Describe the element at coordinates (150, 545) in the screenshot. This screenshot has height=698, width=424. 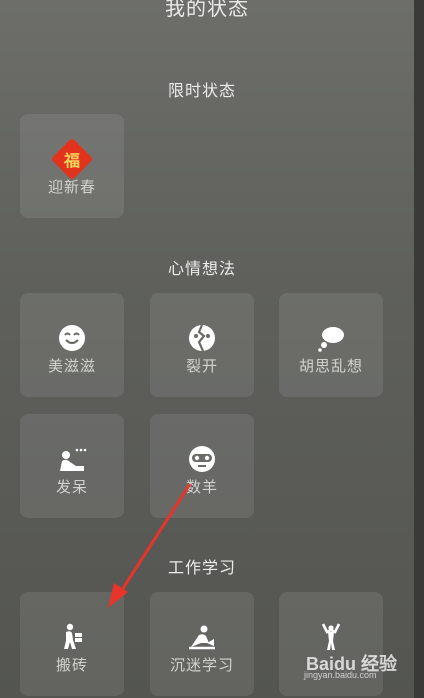
I see `annotation-arrow` at that location.